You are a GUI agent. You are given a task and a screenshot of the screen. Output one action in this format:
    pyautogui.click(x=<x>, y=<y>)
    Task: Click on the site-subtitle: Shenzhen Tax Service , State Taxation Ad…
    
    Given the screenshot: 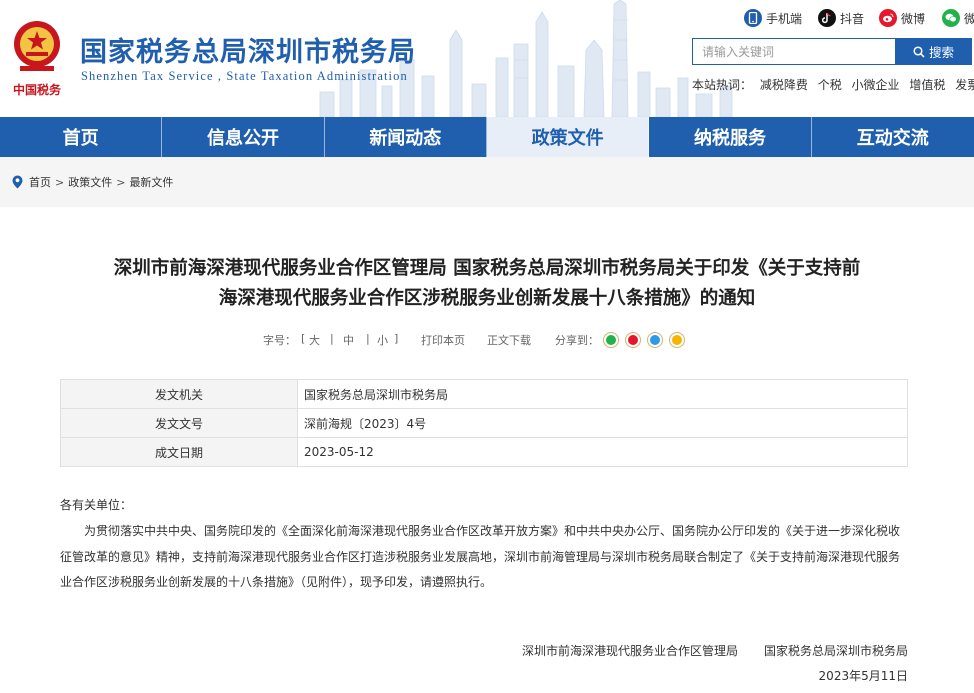 What is the action you would take?
    pyautogui.click(x=244, y=76)
    